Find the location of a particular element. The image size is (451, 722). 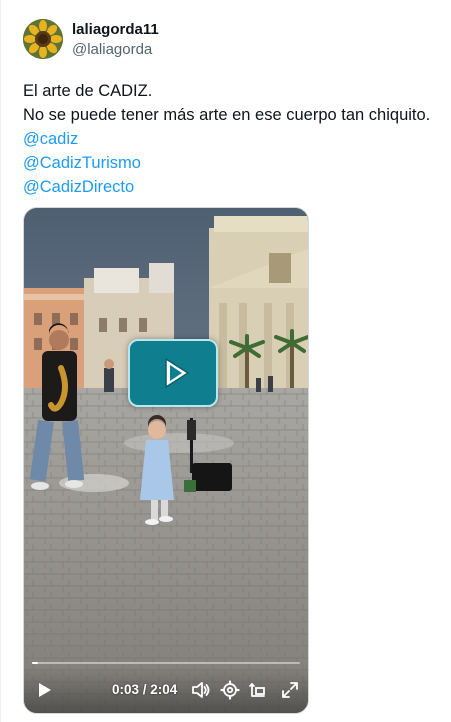

pip-icon is located at coordinates (257, 689).